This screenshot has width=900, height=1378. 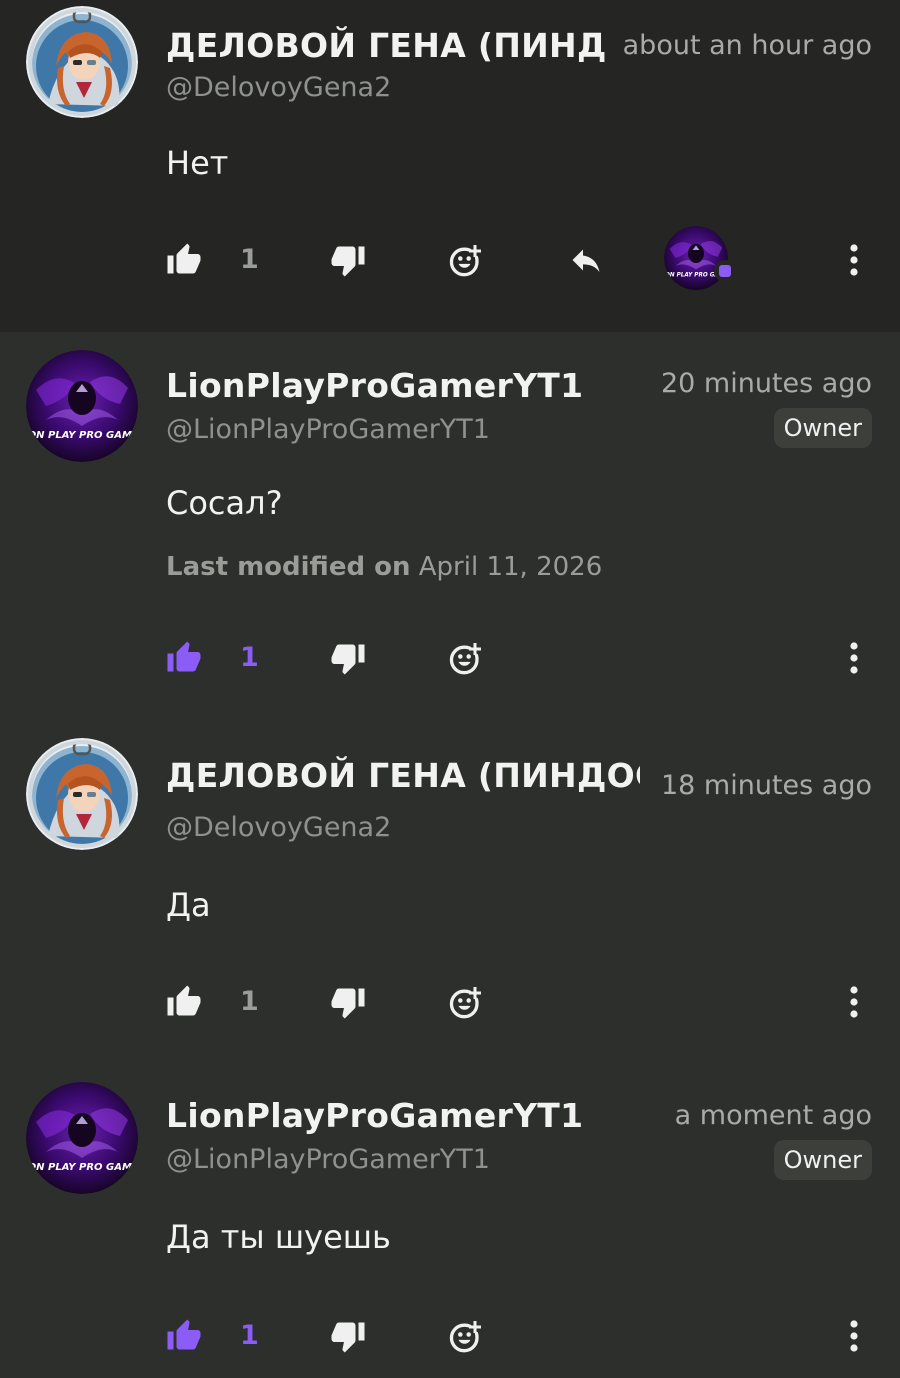 What do you see at coordinates (773, 1115) in the screenshot?
I see `timestamp: a moment ago` at bounding box center [773, 1115].